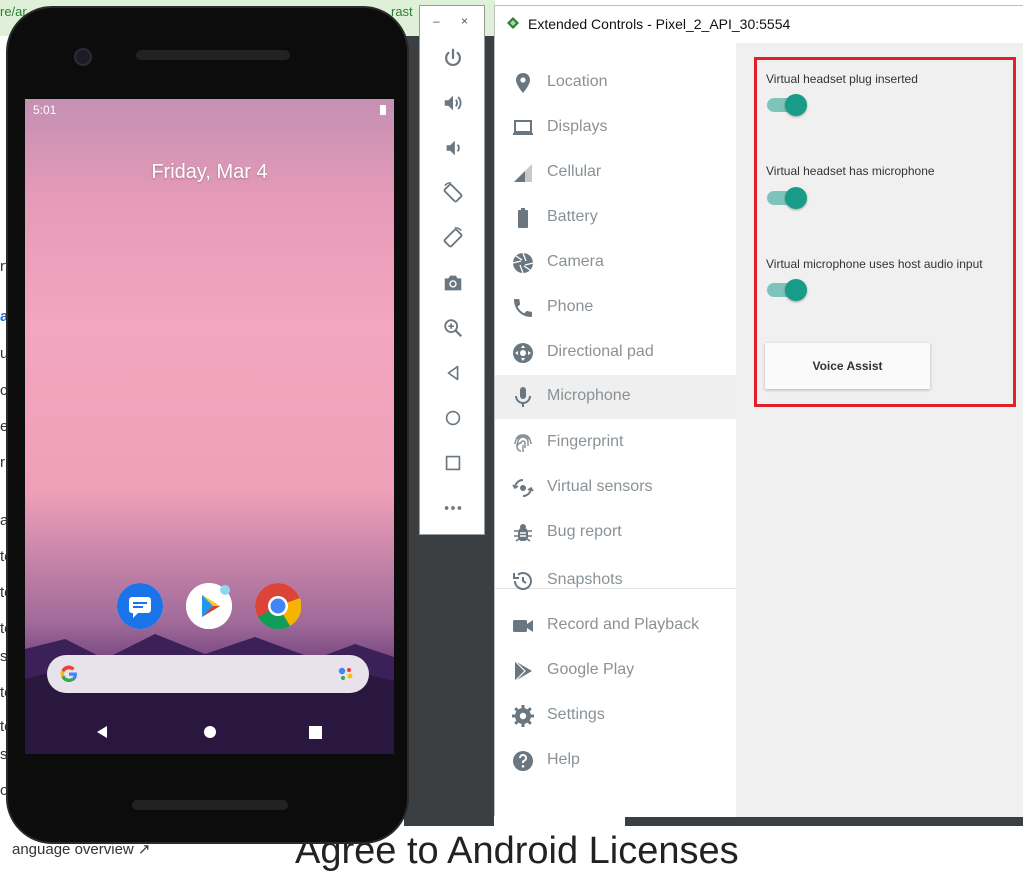  Describe the element at coordinates (346, 674) in the screenshot. I see `assistant-dots-icon` at that location.